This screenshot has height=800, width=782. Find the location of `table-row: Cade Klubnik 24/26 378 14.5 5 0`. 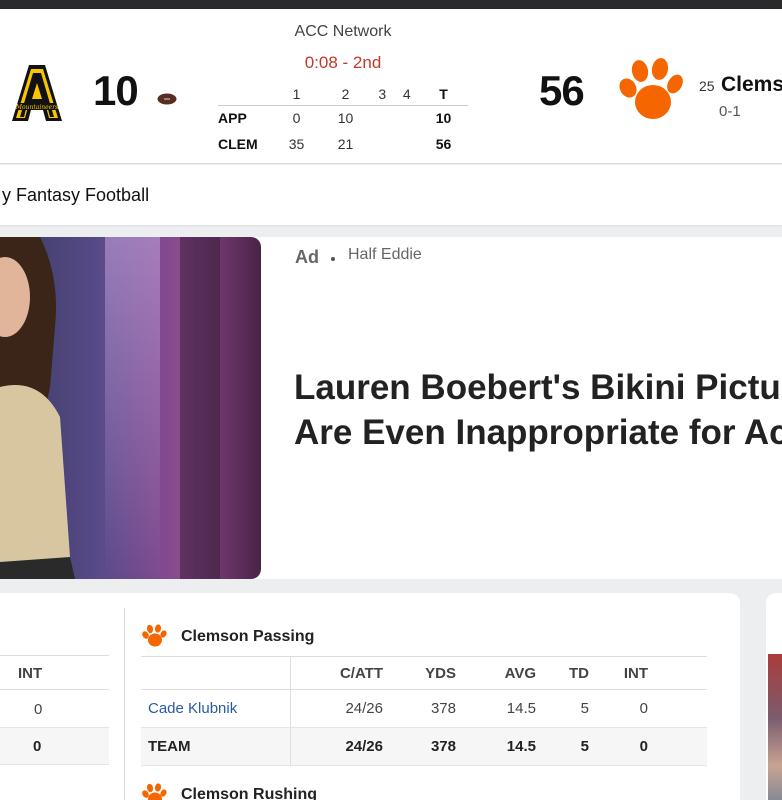

table-row: Cade Klubnik 24/26 378 14.5 5 0 is located at coordinates (424, 708).